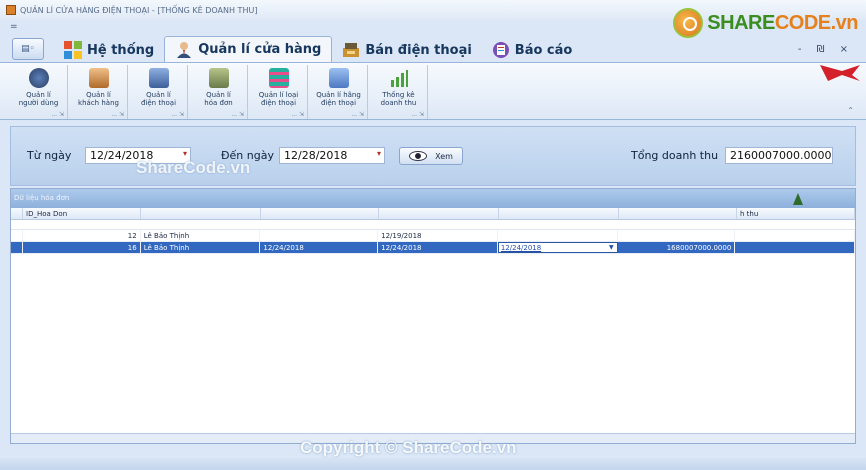 The height and width of the screenshot is (470, 866). What do you see at coordinates (218, 99) in the screenshot?
I see `ribbon-label: Quản lí hóa đơn` at bounding box center [218, 99].